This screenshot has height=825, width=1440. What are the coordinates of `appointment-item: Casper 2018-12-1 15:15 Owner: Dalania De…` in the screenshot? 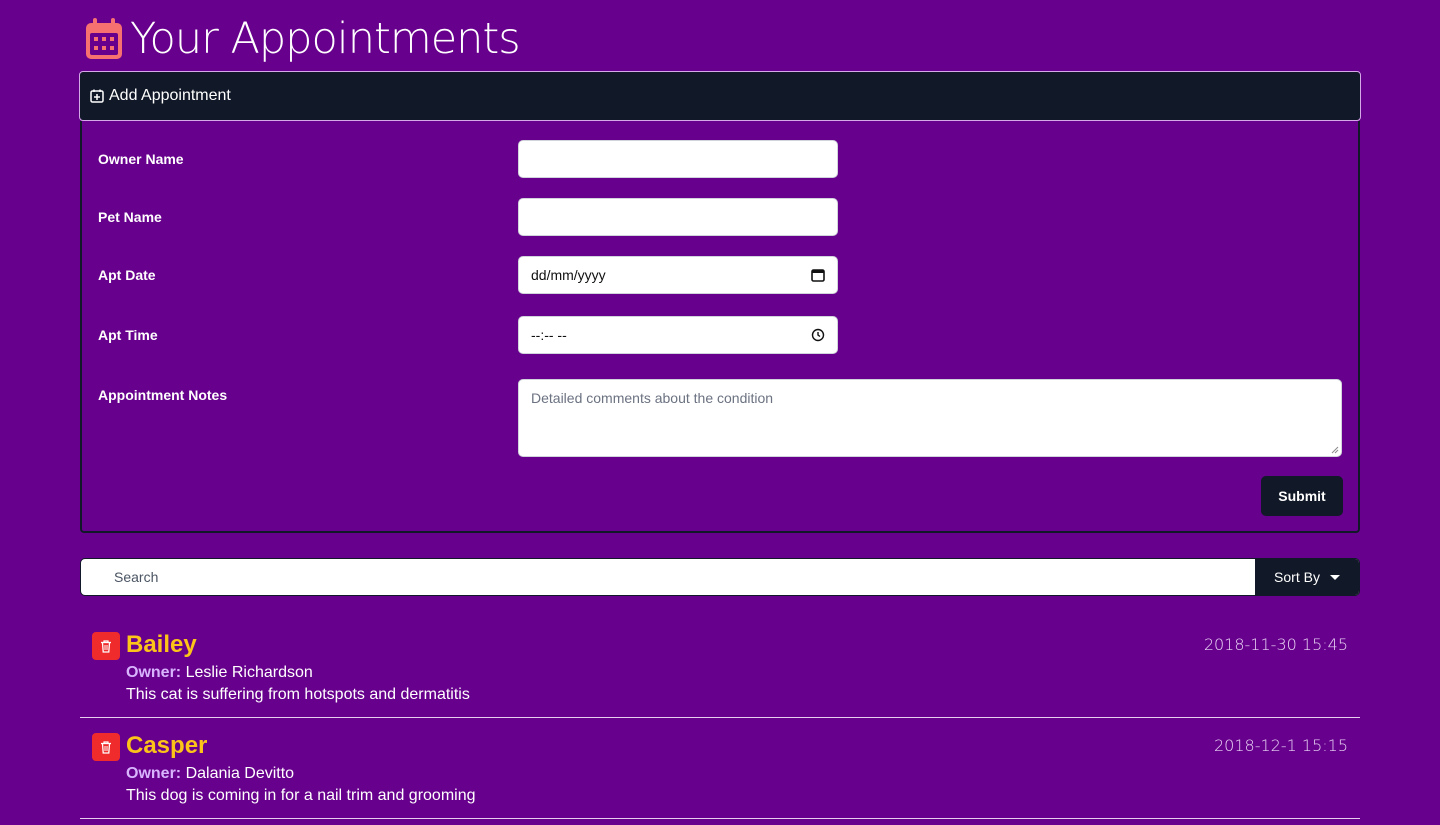 It's located at (720, 768).